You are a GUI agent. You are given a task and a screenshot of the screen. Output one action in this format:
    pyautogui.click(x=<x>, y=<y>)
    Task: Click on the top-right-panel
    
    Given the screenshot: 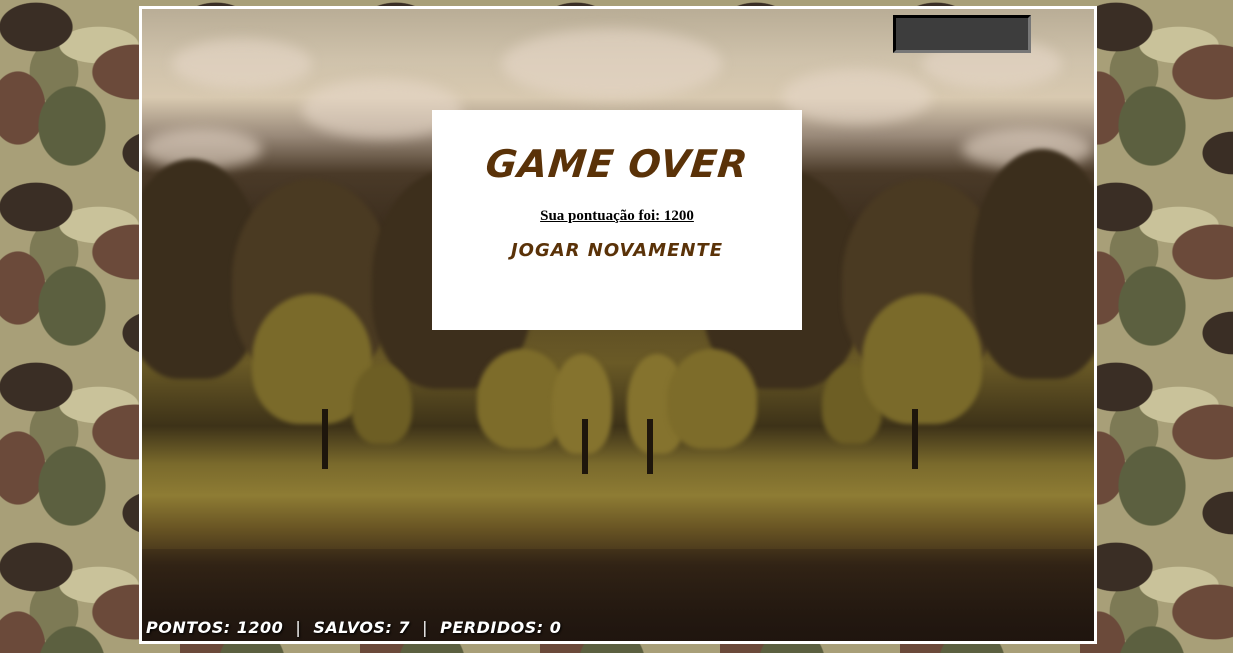 What is the action you would take?
    pyautogui.click(x=962, y=34)
    